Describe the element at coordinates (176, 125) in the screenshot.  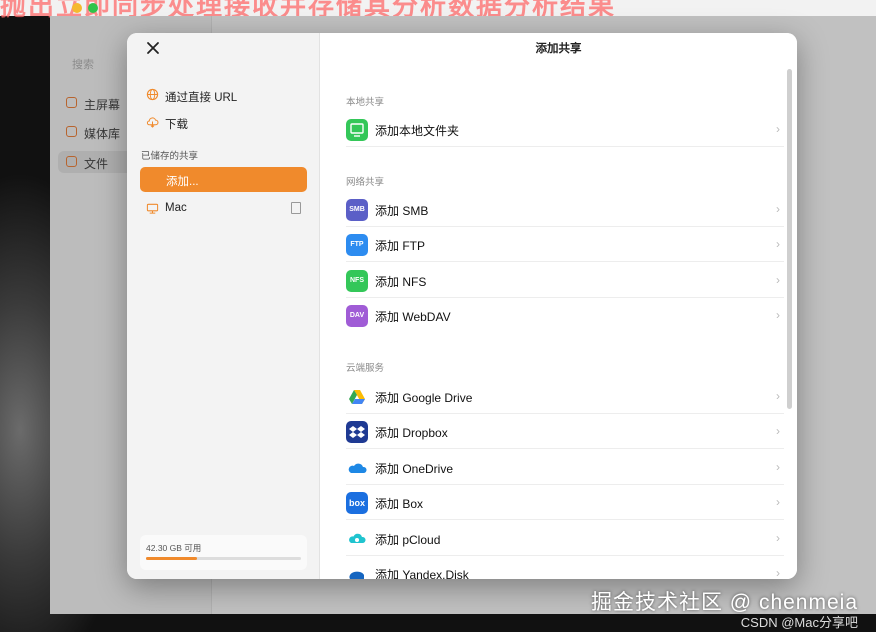
I see `sidebar-item-label: 下载` at that location.